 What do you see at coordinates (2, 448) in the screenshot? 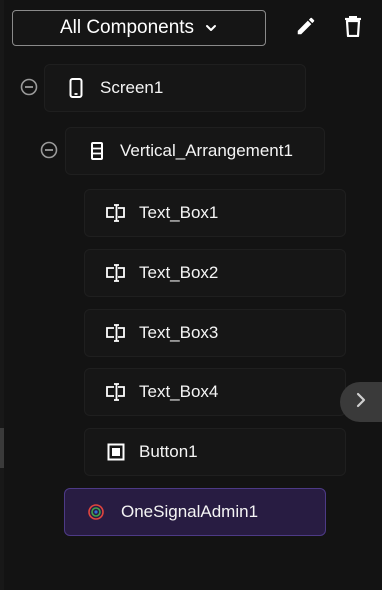
I see `resize-handle` at bounding box center [2, 448].